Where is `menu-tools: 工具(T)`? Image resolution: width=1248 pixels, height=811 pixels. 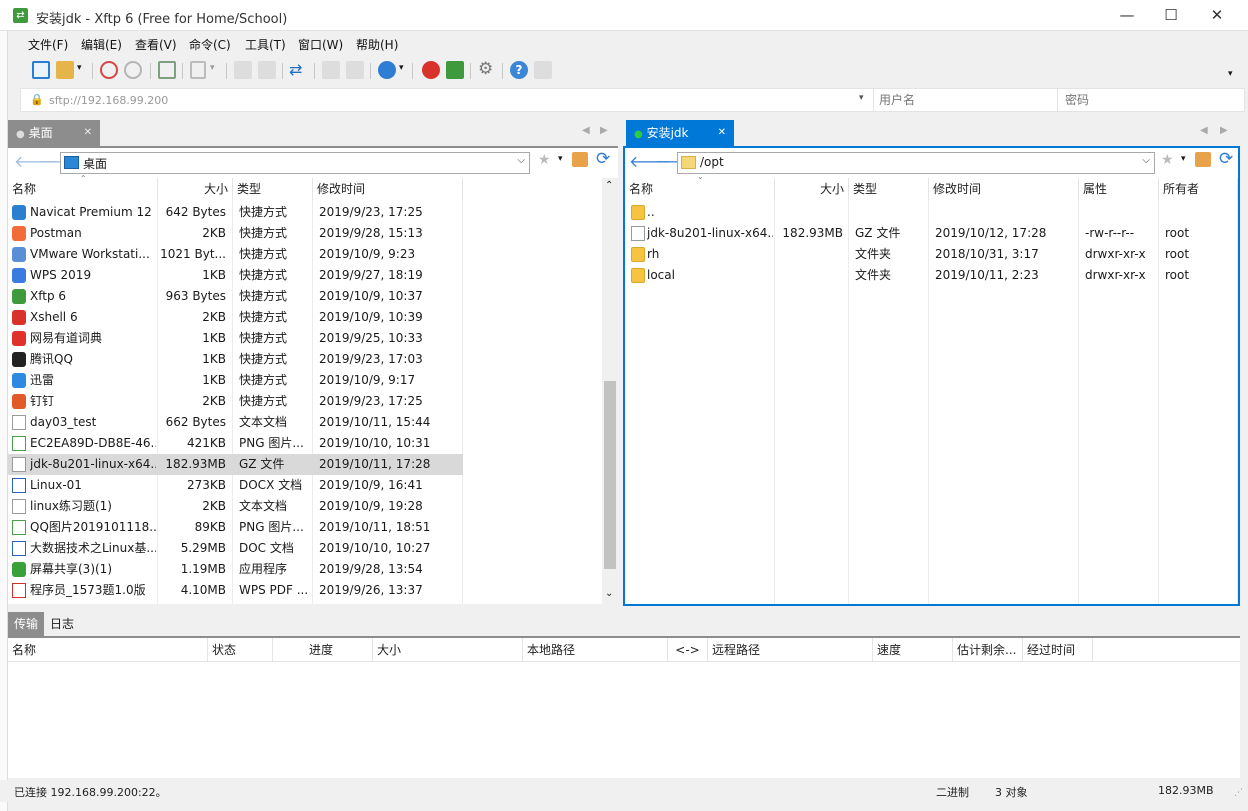
menu-tools: 工具(T) is located at coordinates (265, 44).